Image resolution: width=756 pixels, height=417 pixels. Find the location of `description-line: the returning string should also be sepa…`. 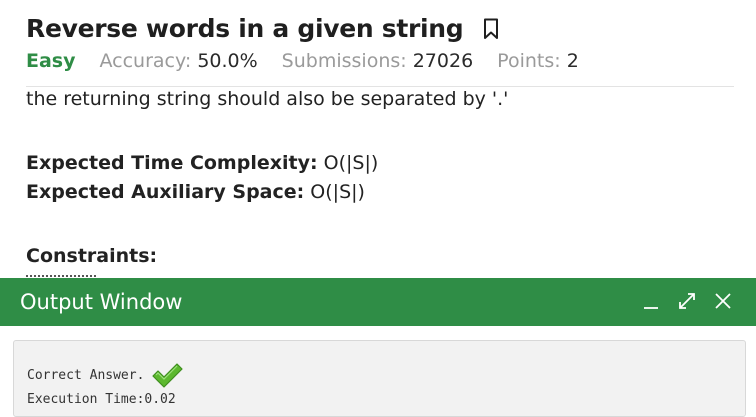

description-line: the returning string should also be sepa… is located at coordinates (267, 99).